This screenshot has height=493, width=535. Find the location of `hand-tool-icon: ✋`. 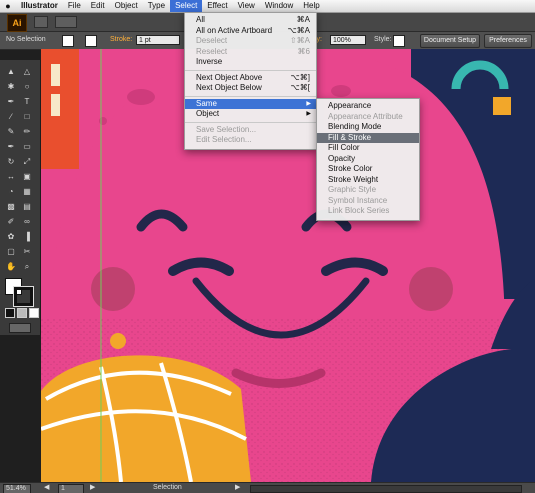

hand-tool-icon: ✋ is located at coordinates (11, 267).